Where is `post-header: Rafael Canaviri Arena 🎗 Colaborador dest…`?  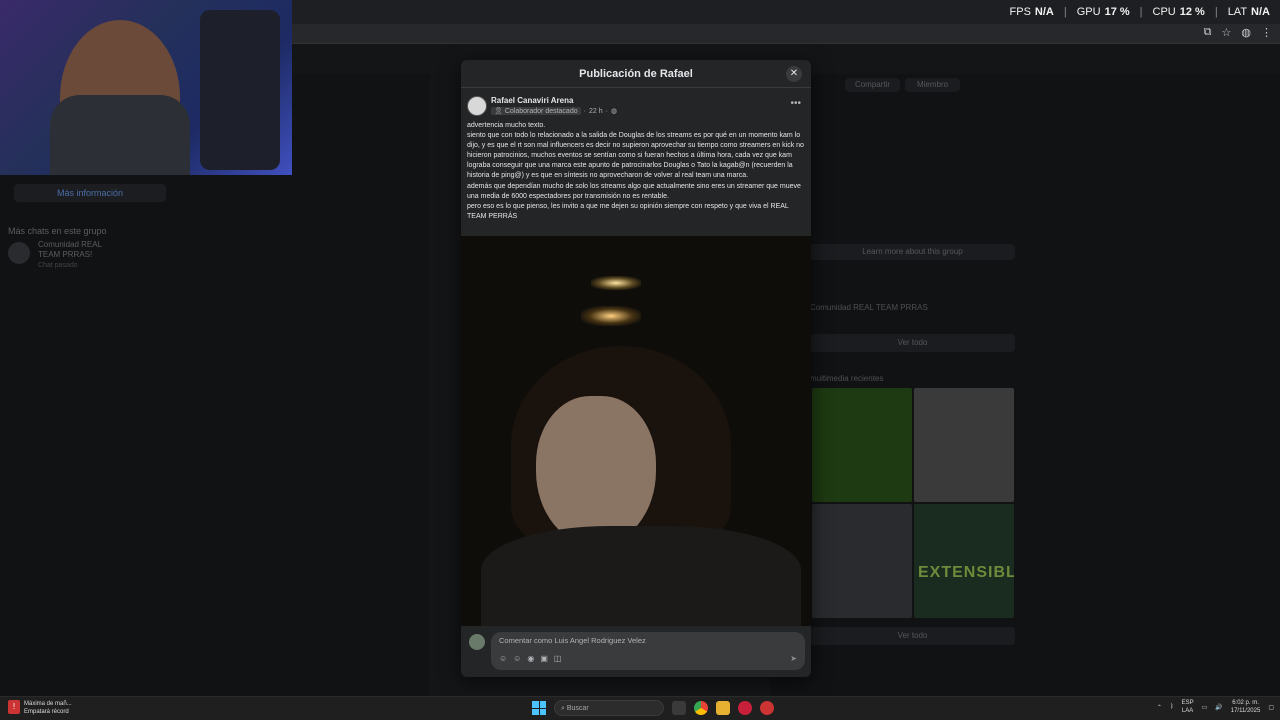 post-header: Rafael Canaviri Arena 🎗 Colaborador dest… is located at coordinates (636, 107).